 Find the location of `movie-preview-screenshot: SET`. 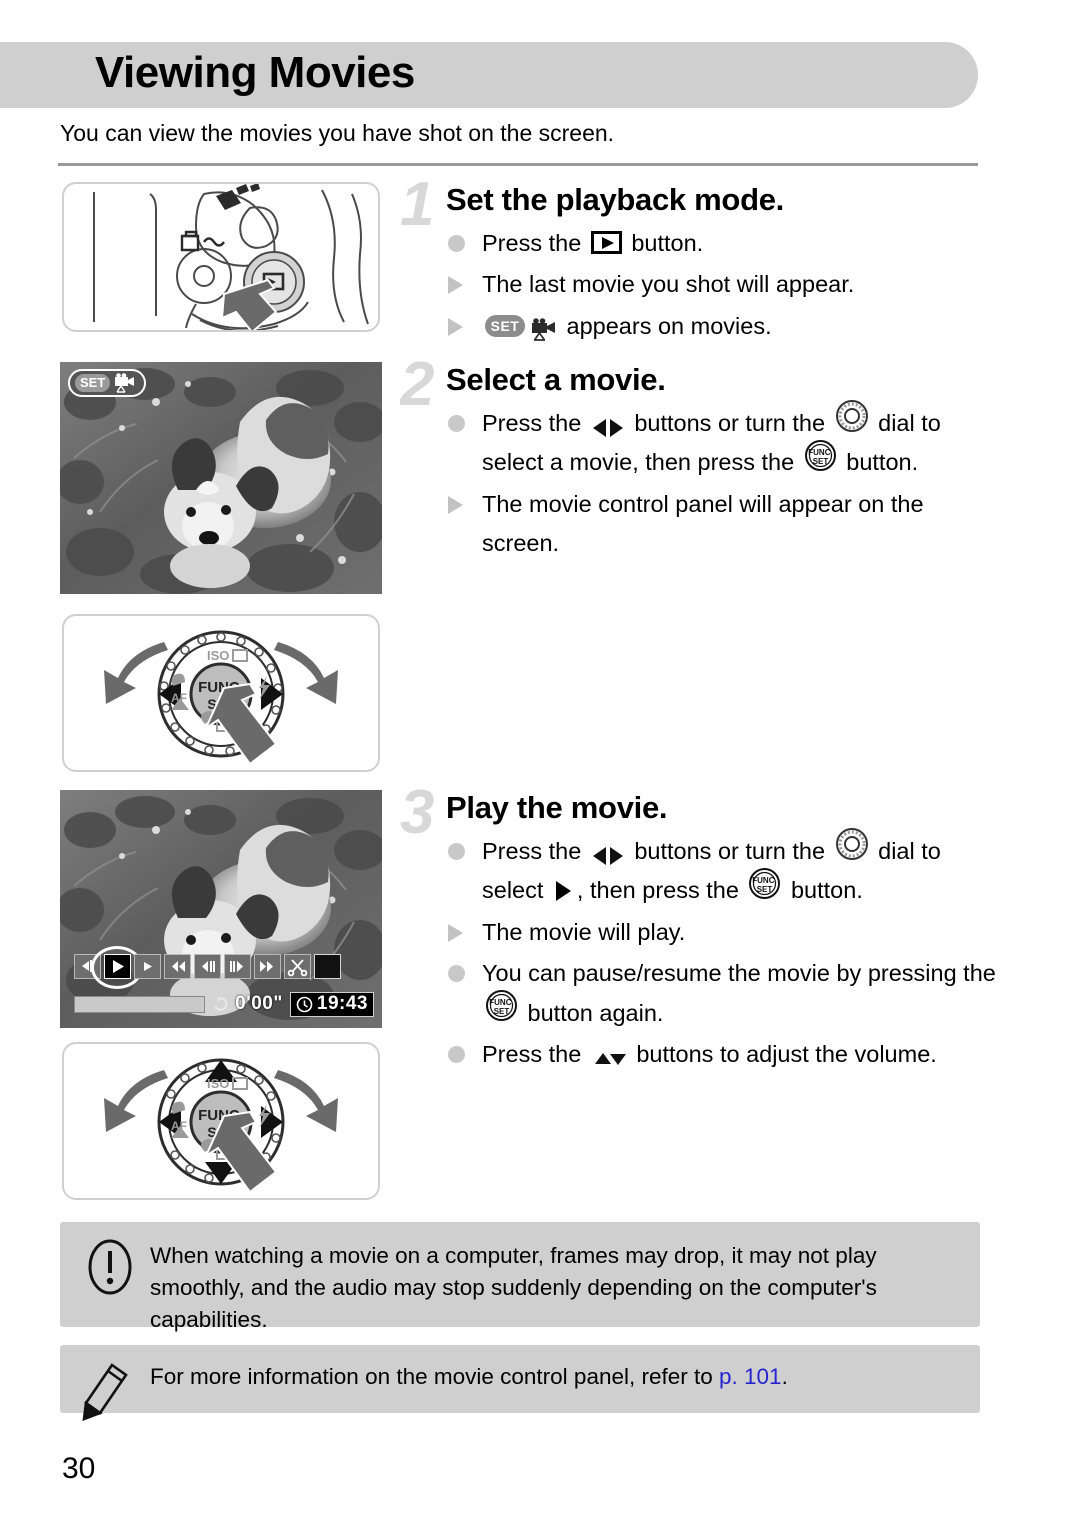

movie-preview-screenshot: SET is located at coordinates (221, 478).